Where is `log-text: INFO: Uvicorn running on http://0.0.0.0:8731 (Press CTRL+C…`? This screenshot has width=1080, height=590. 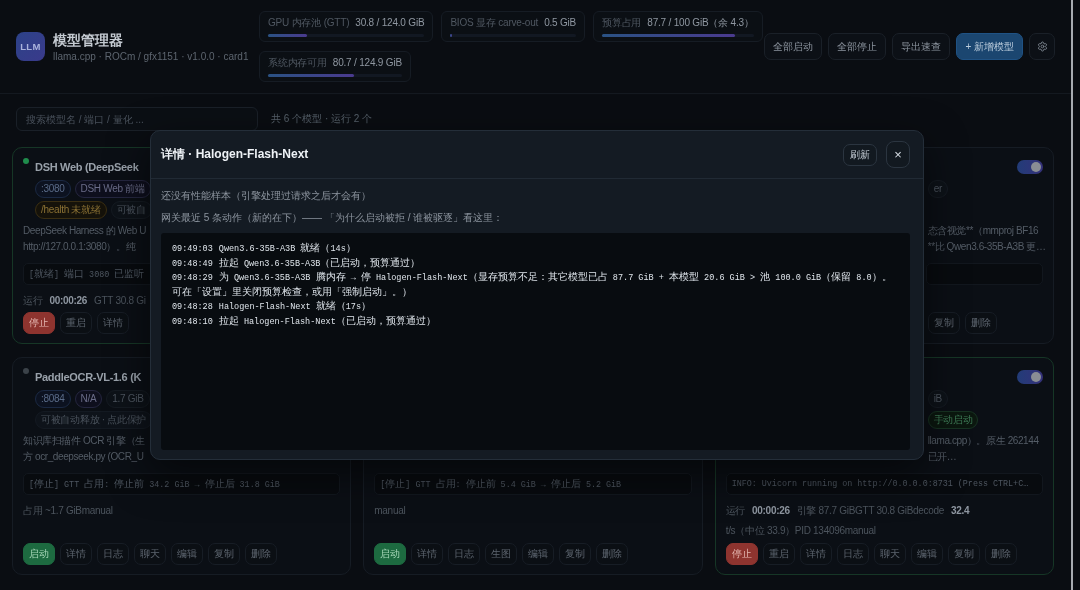
log-text: INFO: Uvicorn running on http://0.0.0.0:8731 (Press CTRL+C… is located at coordinates (880, 484).